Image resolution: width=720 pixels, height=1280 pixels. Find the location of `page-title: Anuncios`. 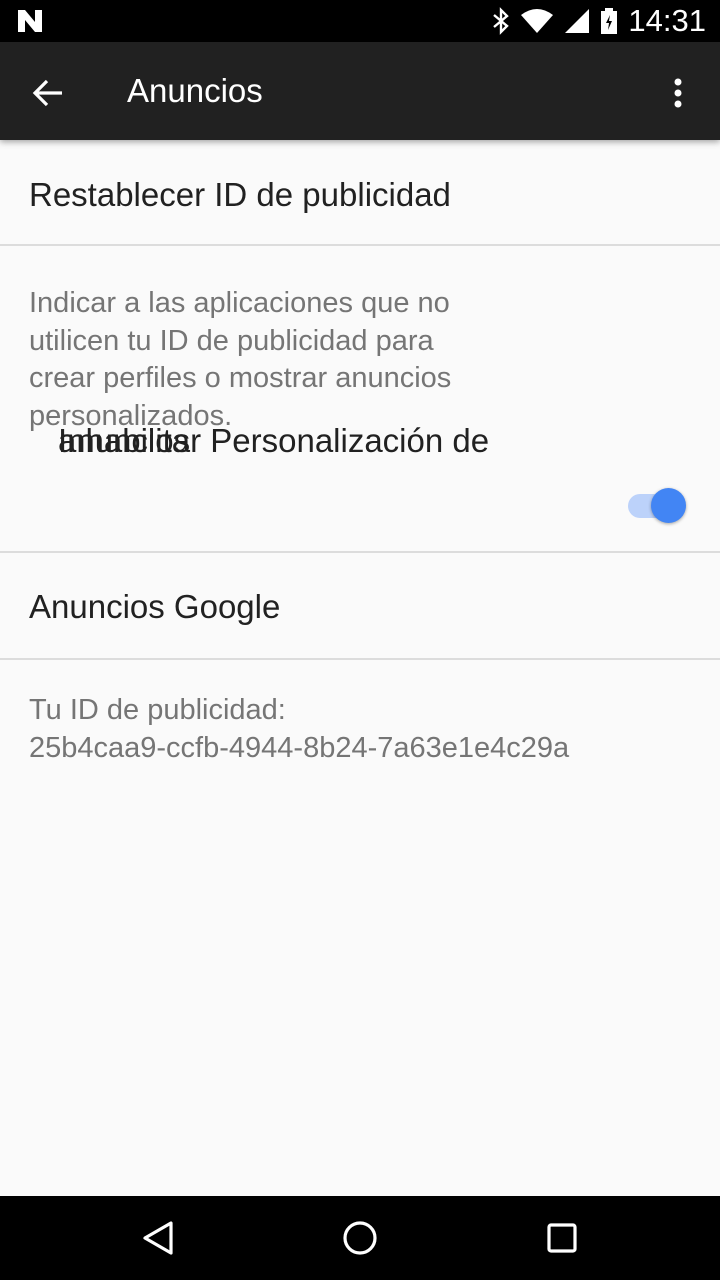

page-title: Anuncios is located at coordinates (195, 90).